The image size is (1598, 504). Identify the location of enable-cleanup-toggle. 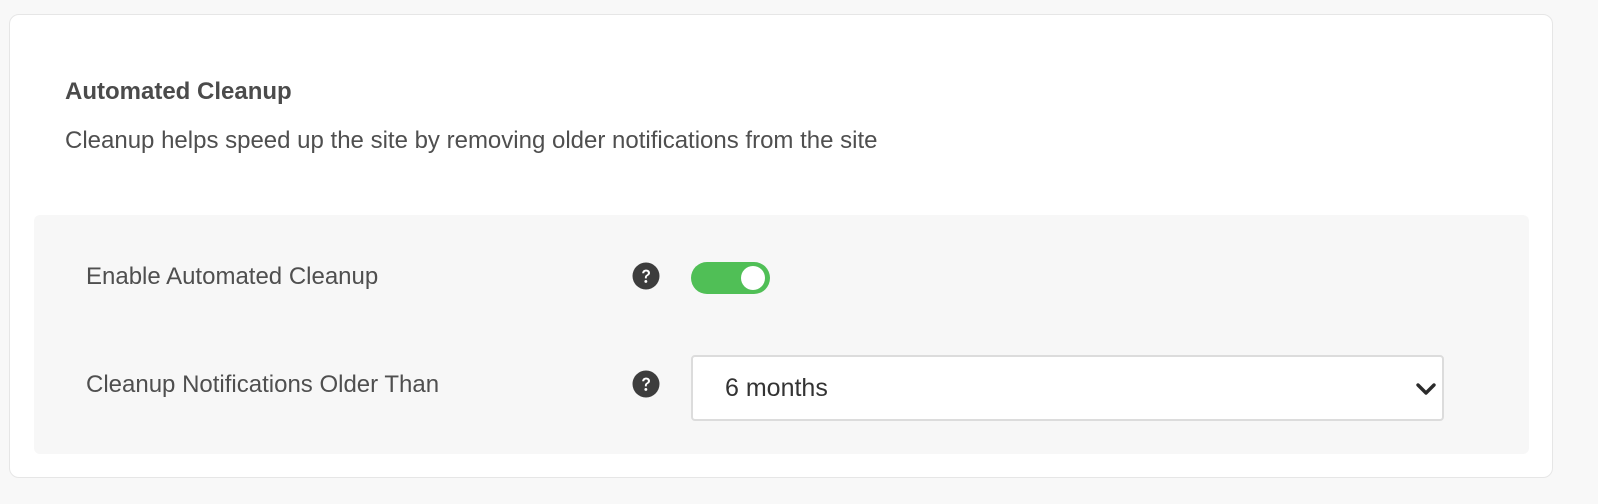
(730, 278).